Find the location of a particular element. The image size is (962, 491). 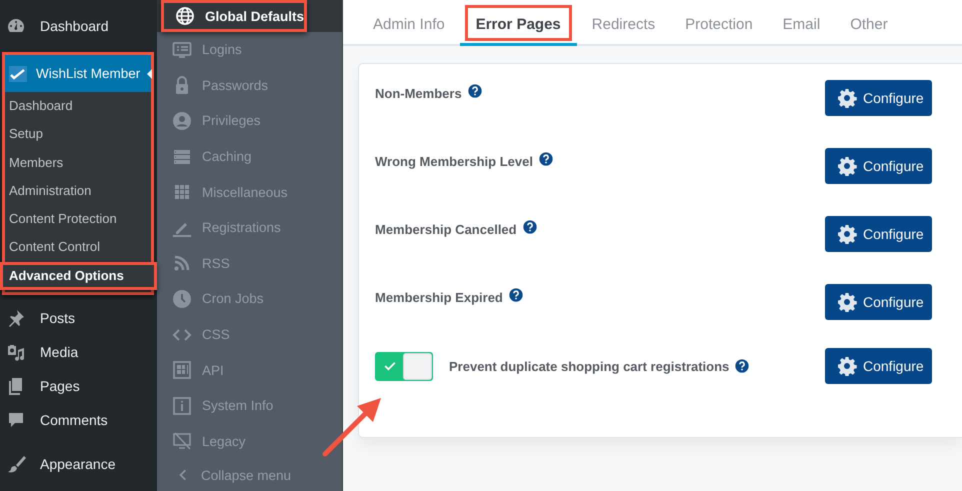

menu-item: WishList Member is located at coordinates (78, 73).